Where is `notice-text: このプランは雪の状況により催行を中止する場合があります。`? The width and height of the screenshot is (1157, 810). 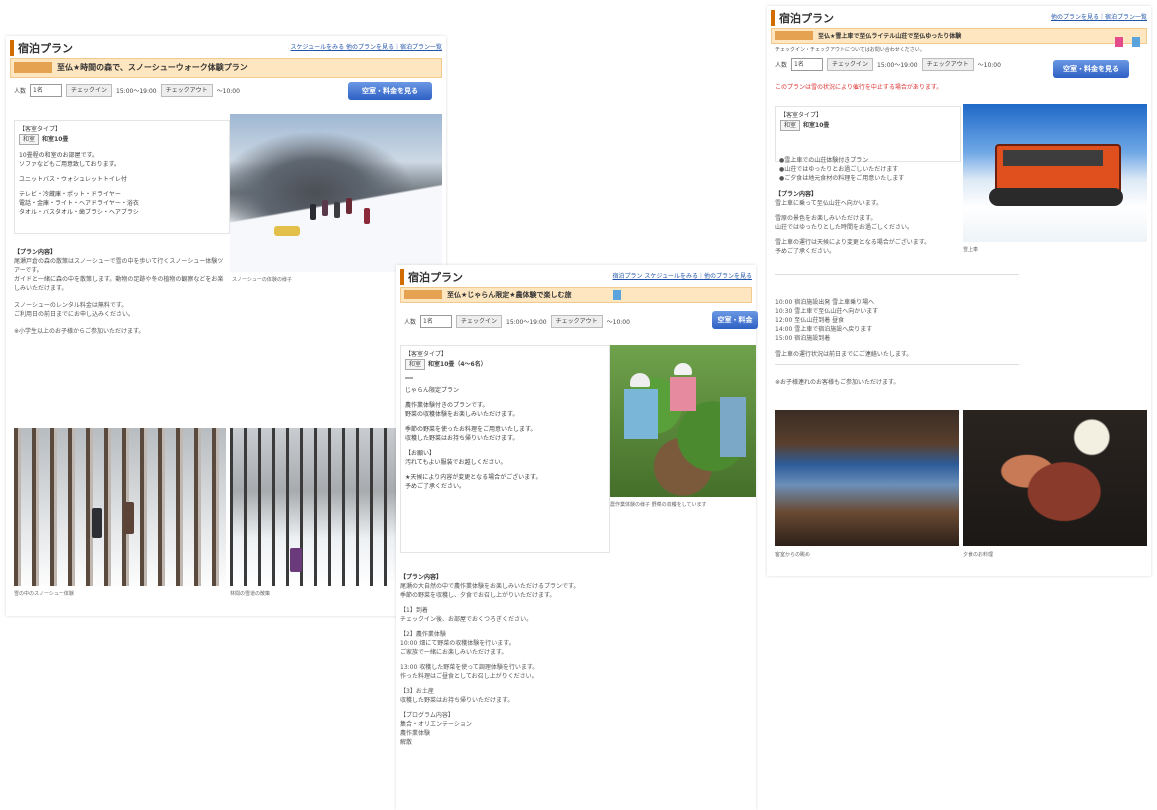 notice-text: このプランは雪の状況により催行を中止する場合があります。 is located at coordinates (859, 87).